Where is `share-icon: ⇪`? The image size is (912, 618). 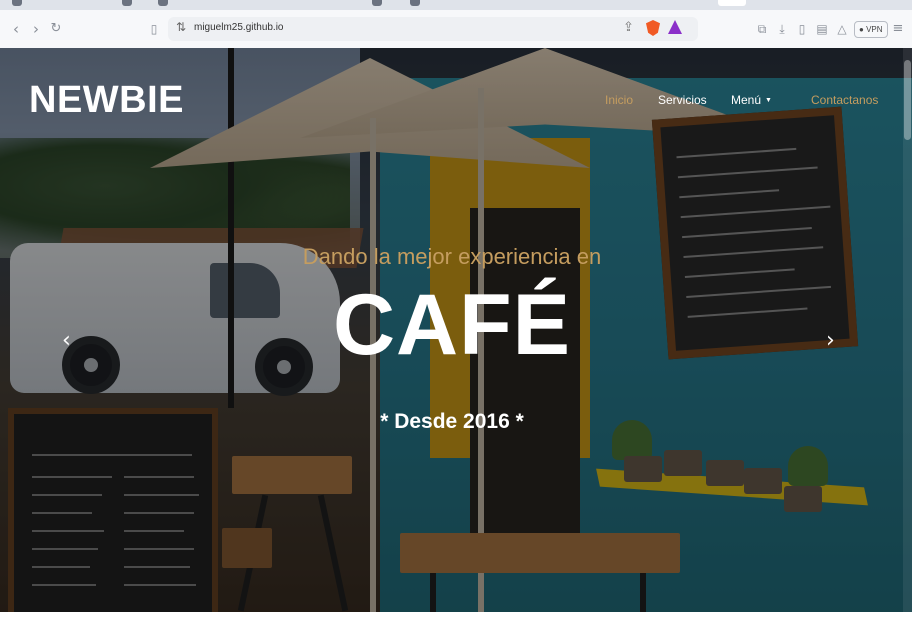 share-icon: ⇪ is located at coordinates (628, 27).